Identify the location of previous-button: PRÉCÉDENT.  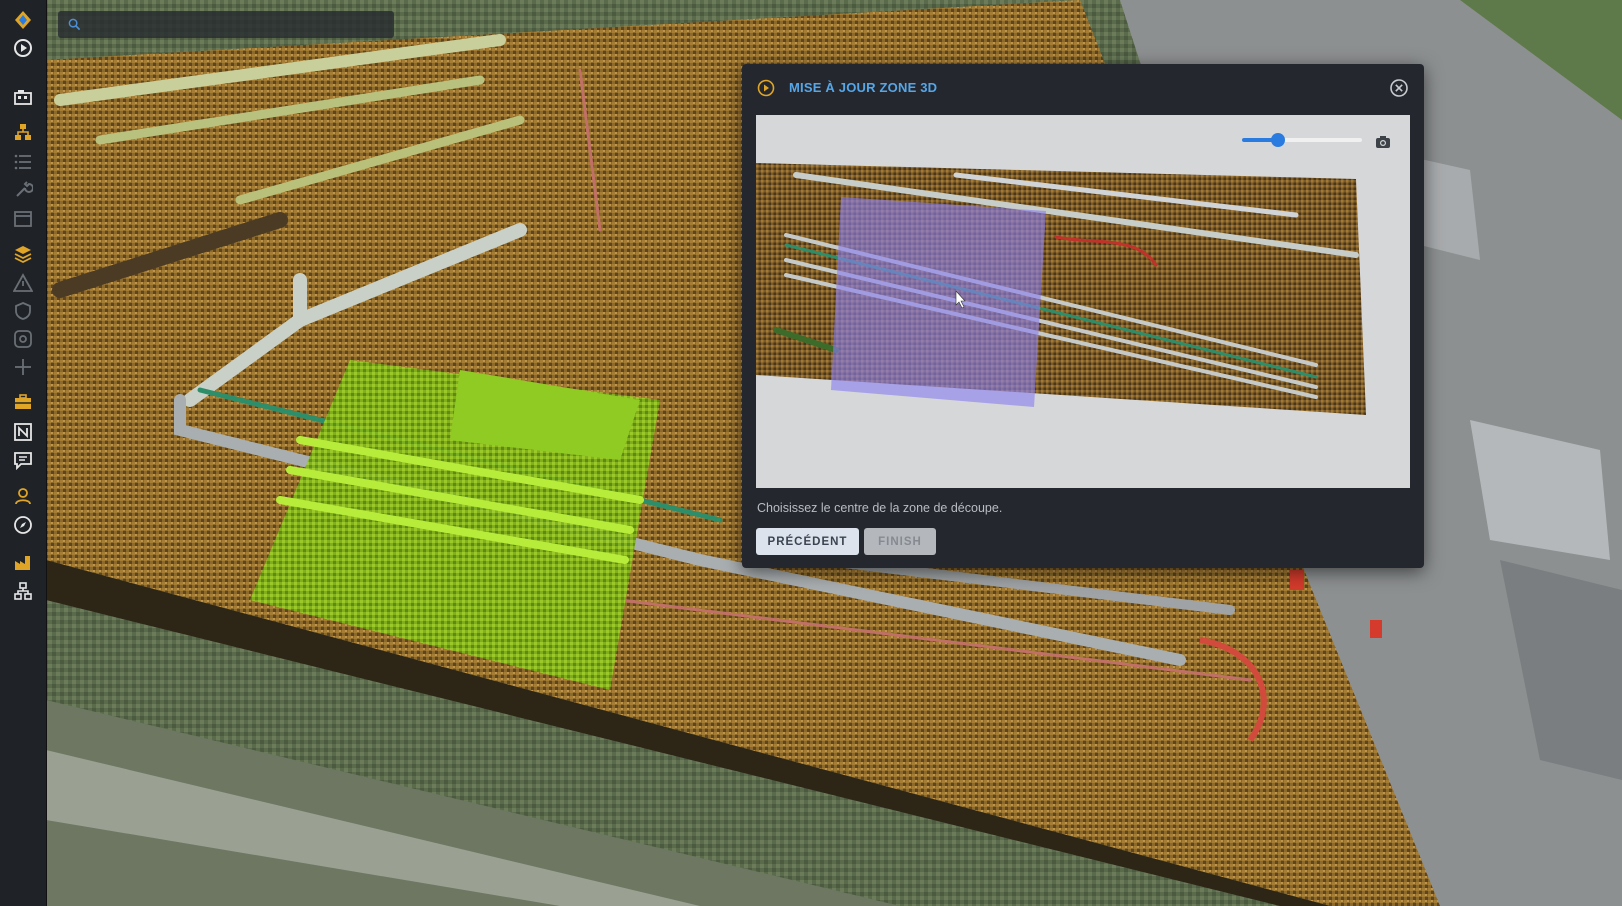
(807, 541).